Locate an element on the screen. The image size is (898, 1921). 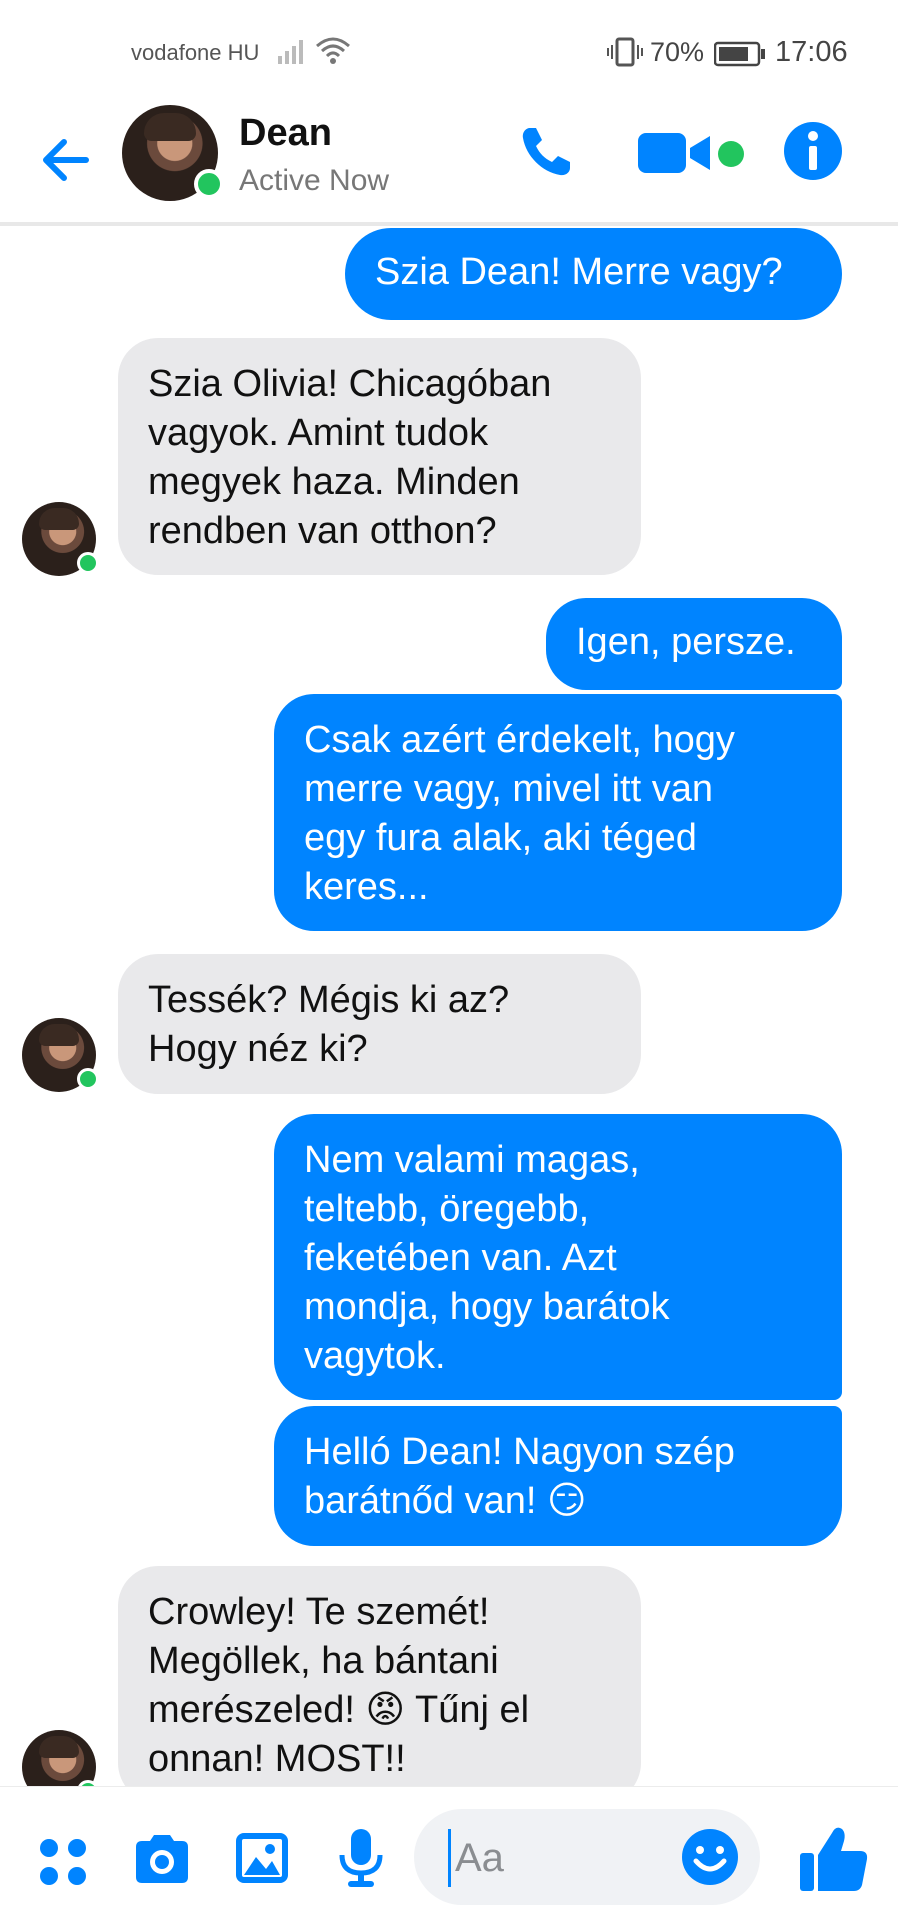
chat-header: Dean Active Now is located at coordinates (449, 163).